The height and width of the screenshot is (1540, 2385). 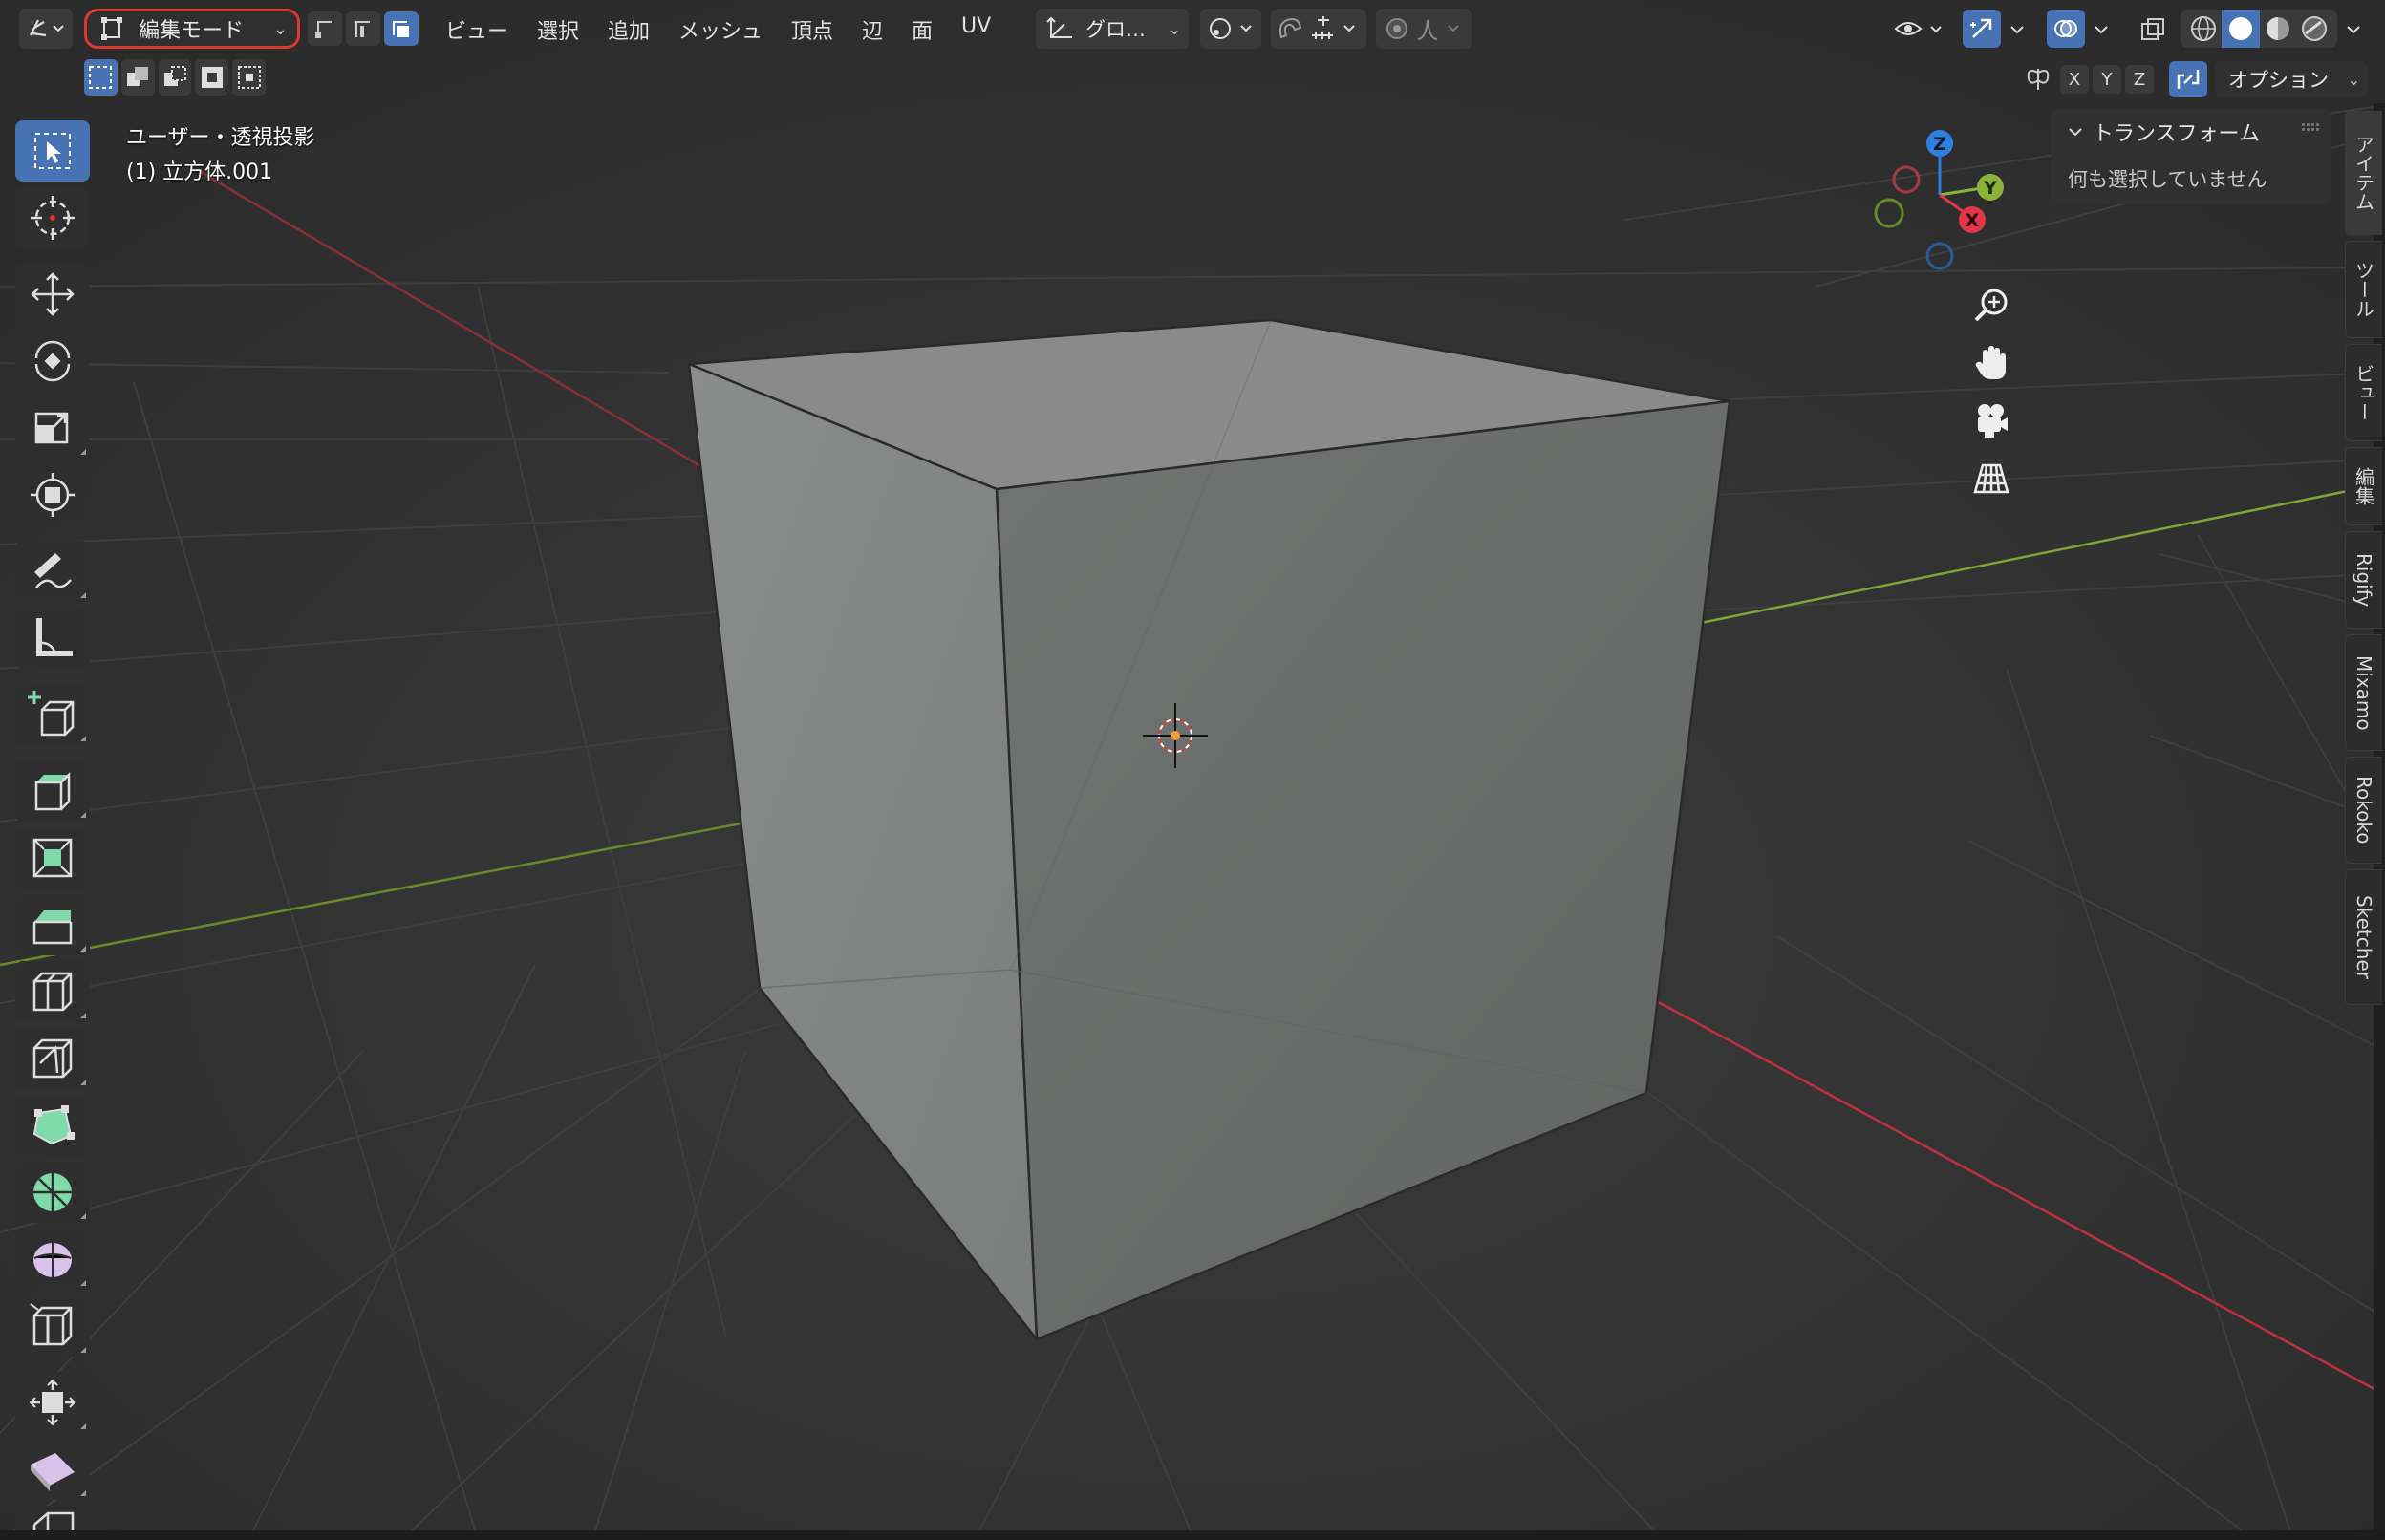 What do you see at coordinates (2310, 127) in the screenshot?
I see `drag-grip-icon` at bounding box center [2310, 127].